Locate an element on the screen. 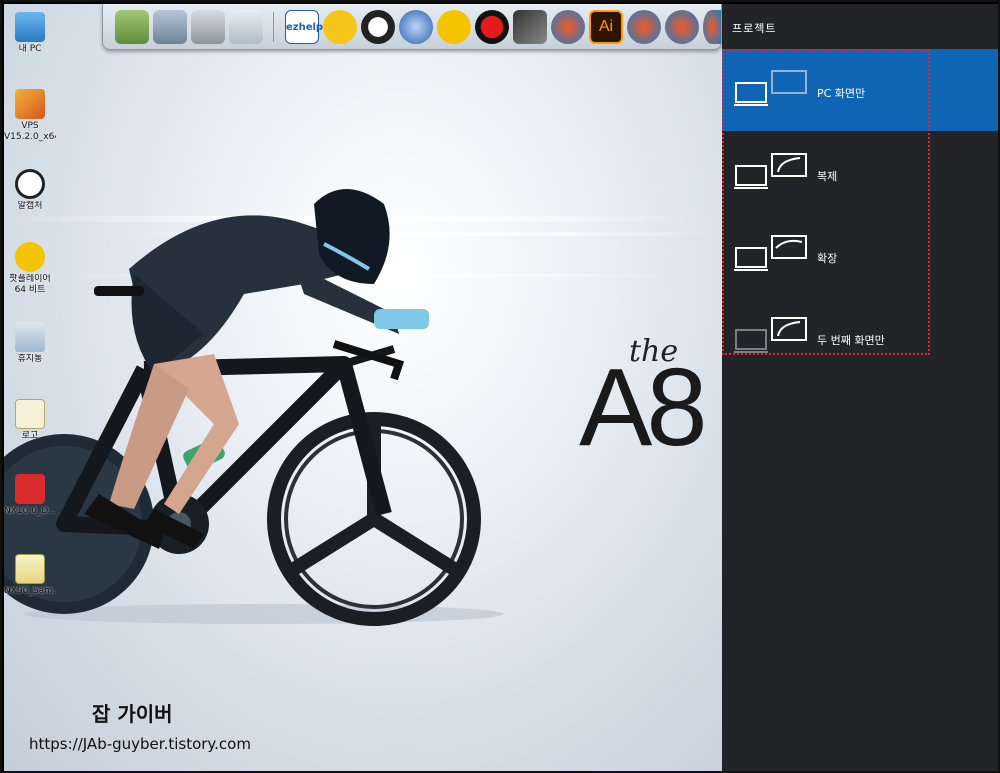 Image resolution: width=1000 pixels, height=773 pixels. brand-logo: the A8 is located at coordinates (650, 386).